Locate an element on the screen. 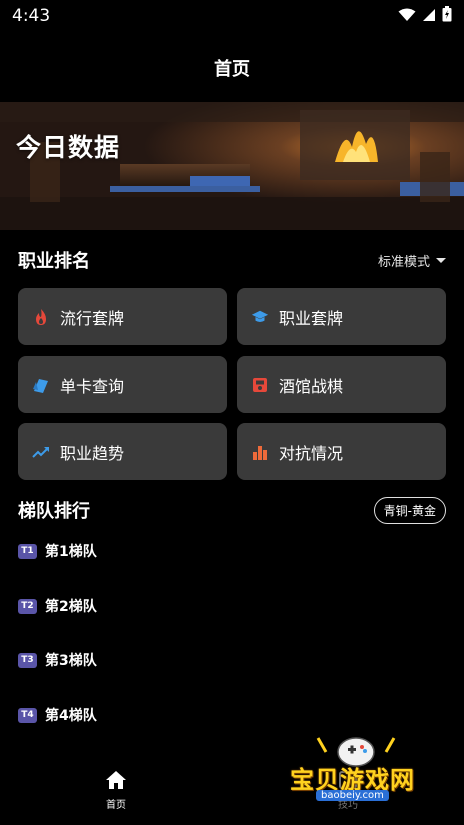  status-bar: 4:43 is located at coordinates (232, 17).